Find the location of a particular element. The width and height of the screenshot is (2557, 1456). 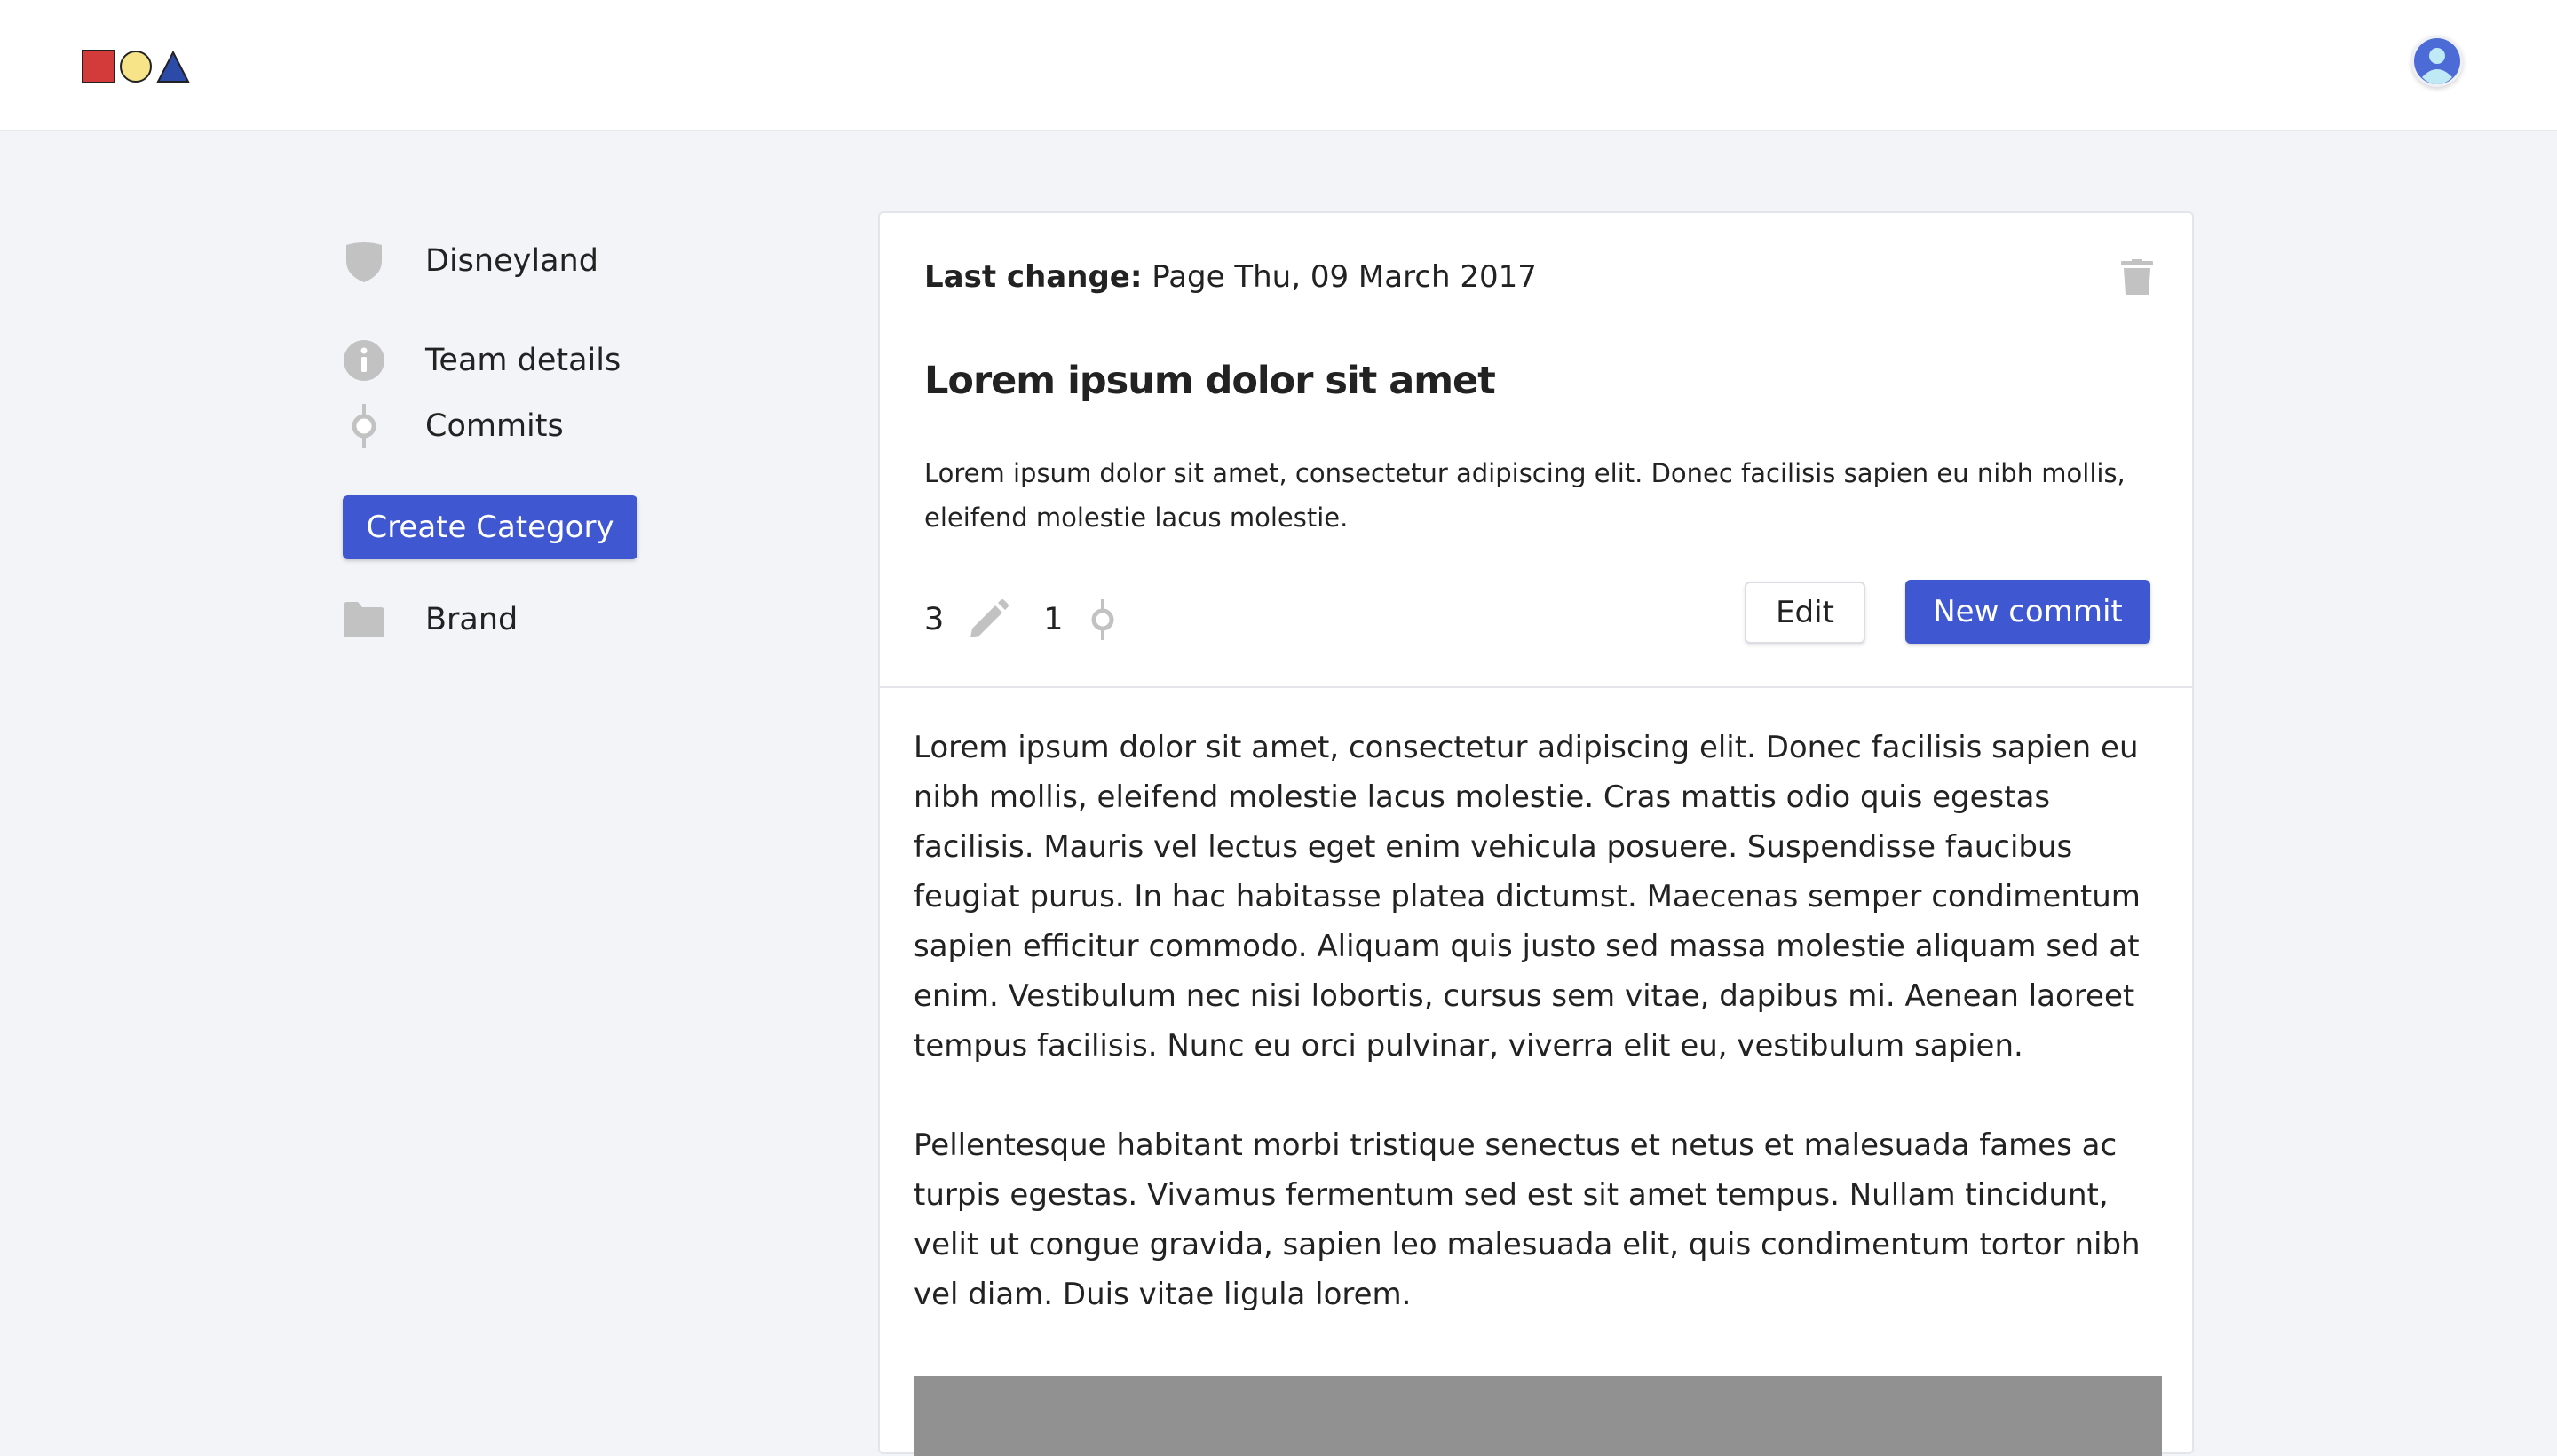

sidebar-item-team-details: Team details is located at coordinates (482, 360).